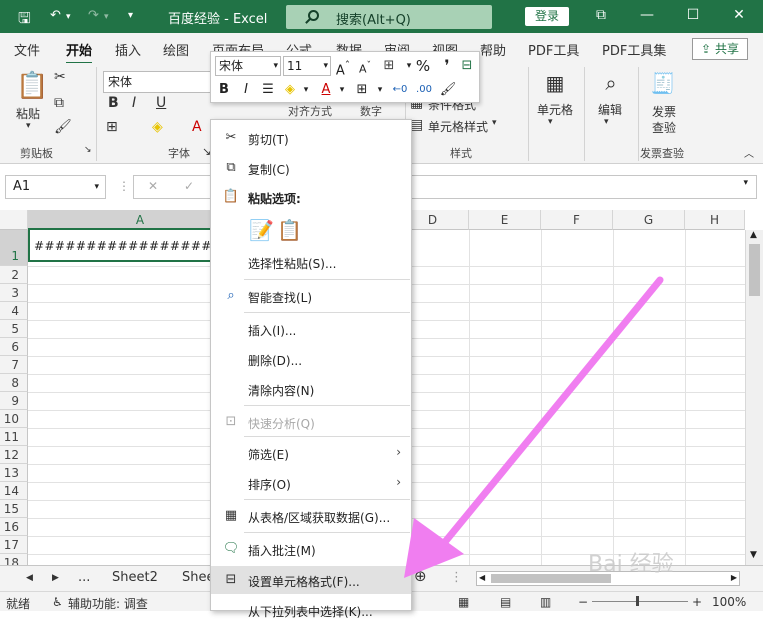 This screenshot has height=624, width=763. What do you see at coordinates (14, 311) in the screenshot?
I see `row-header-4: 4` at bounding box center [14, 311].